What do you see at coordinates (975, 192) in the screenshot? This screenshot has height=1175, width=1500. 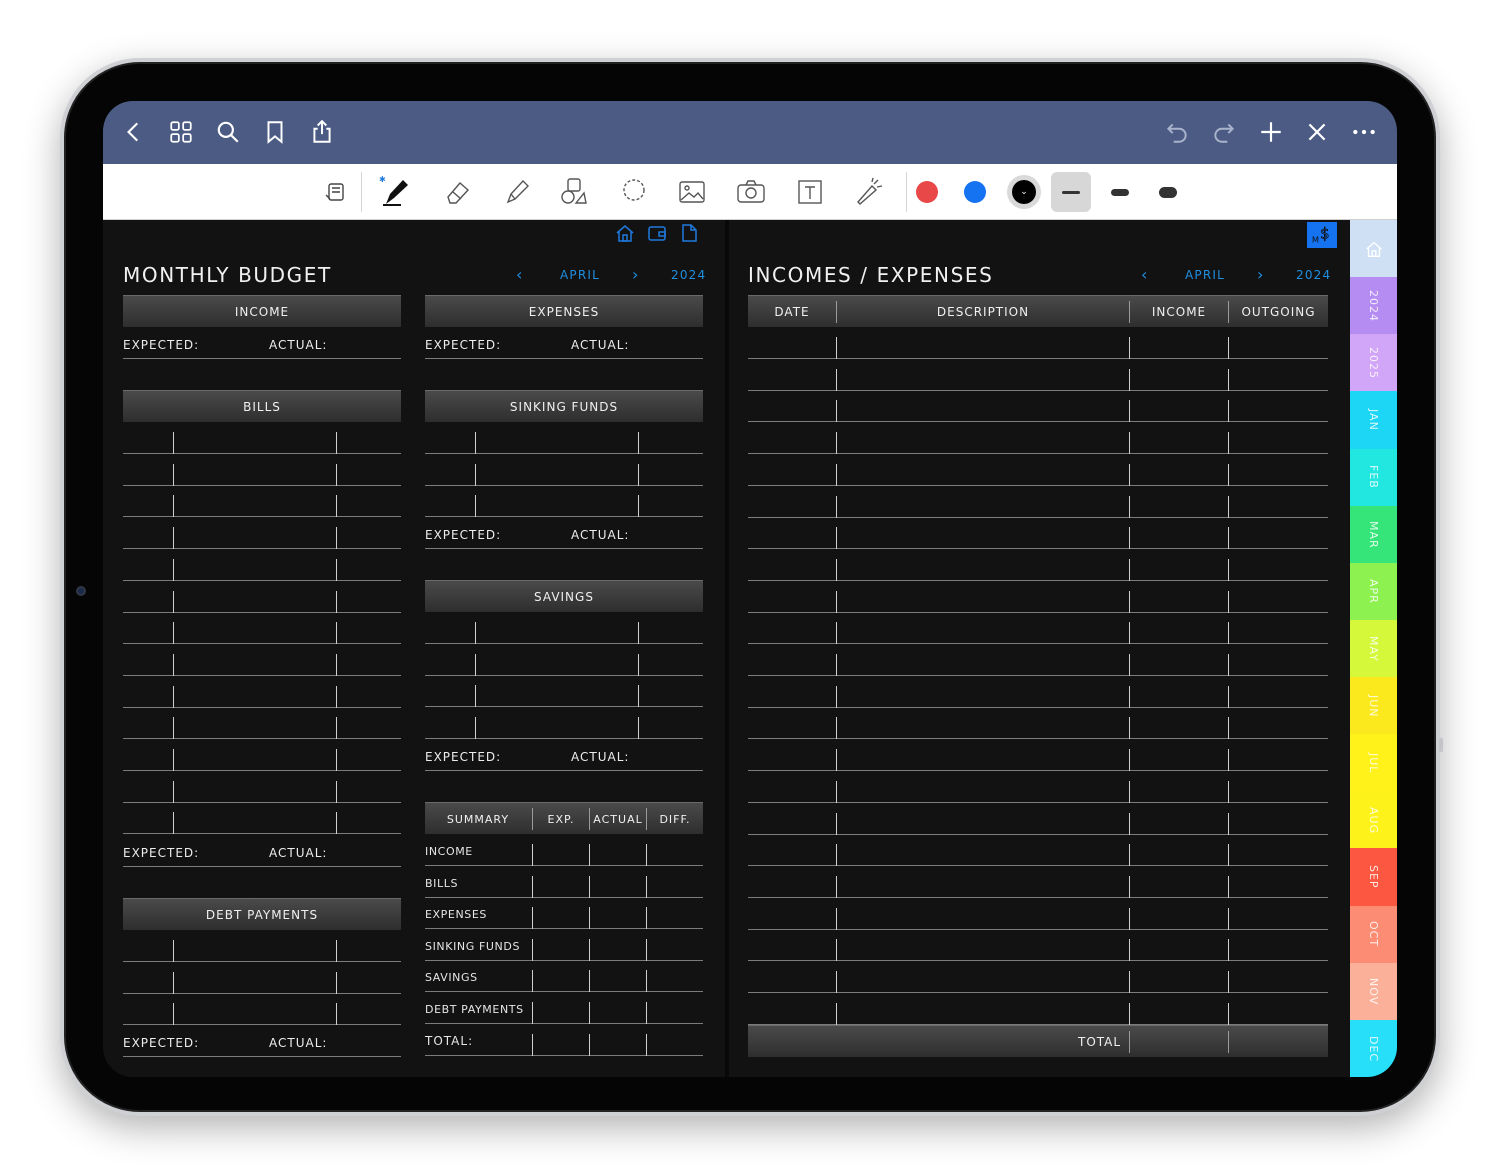 I see `color-blue-swatch` at bounding box center [975, 192].